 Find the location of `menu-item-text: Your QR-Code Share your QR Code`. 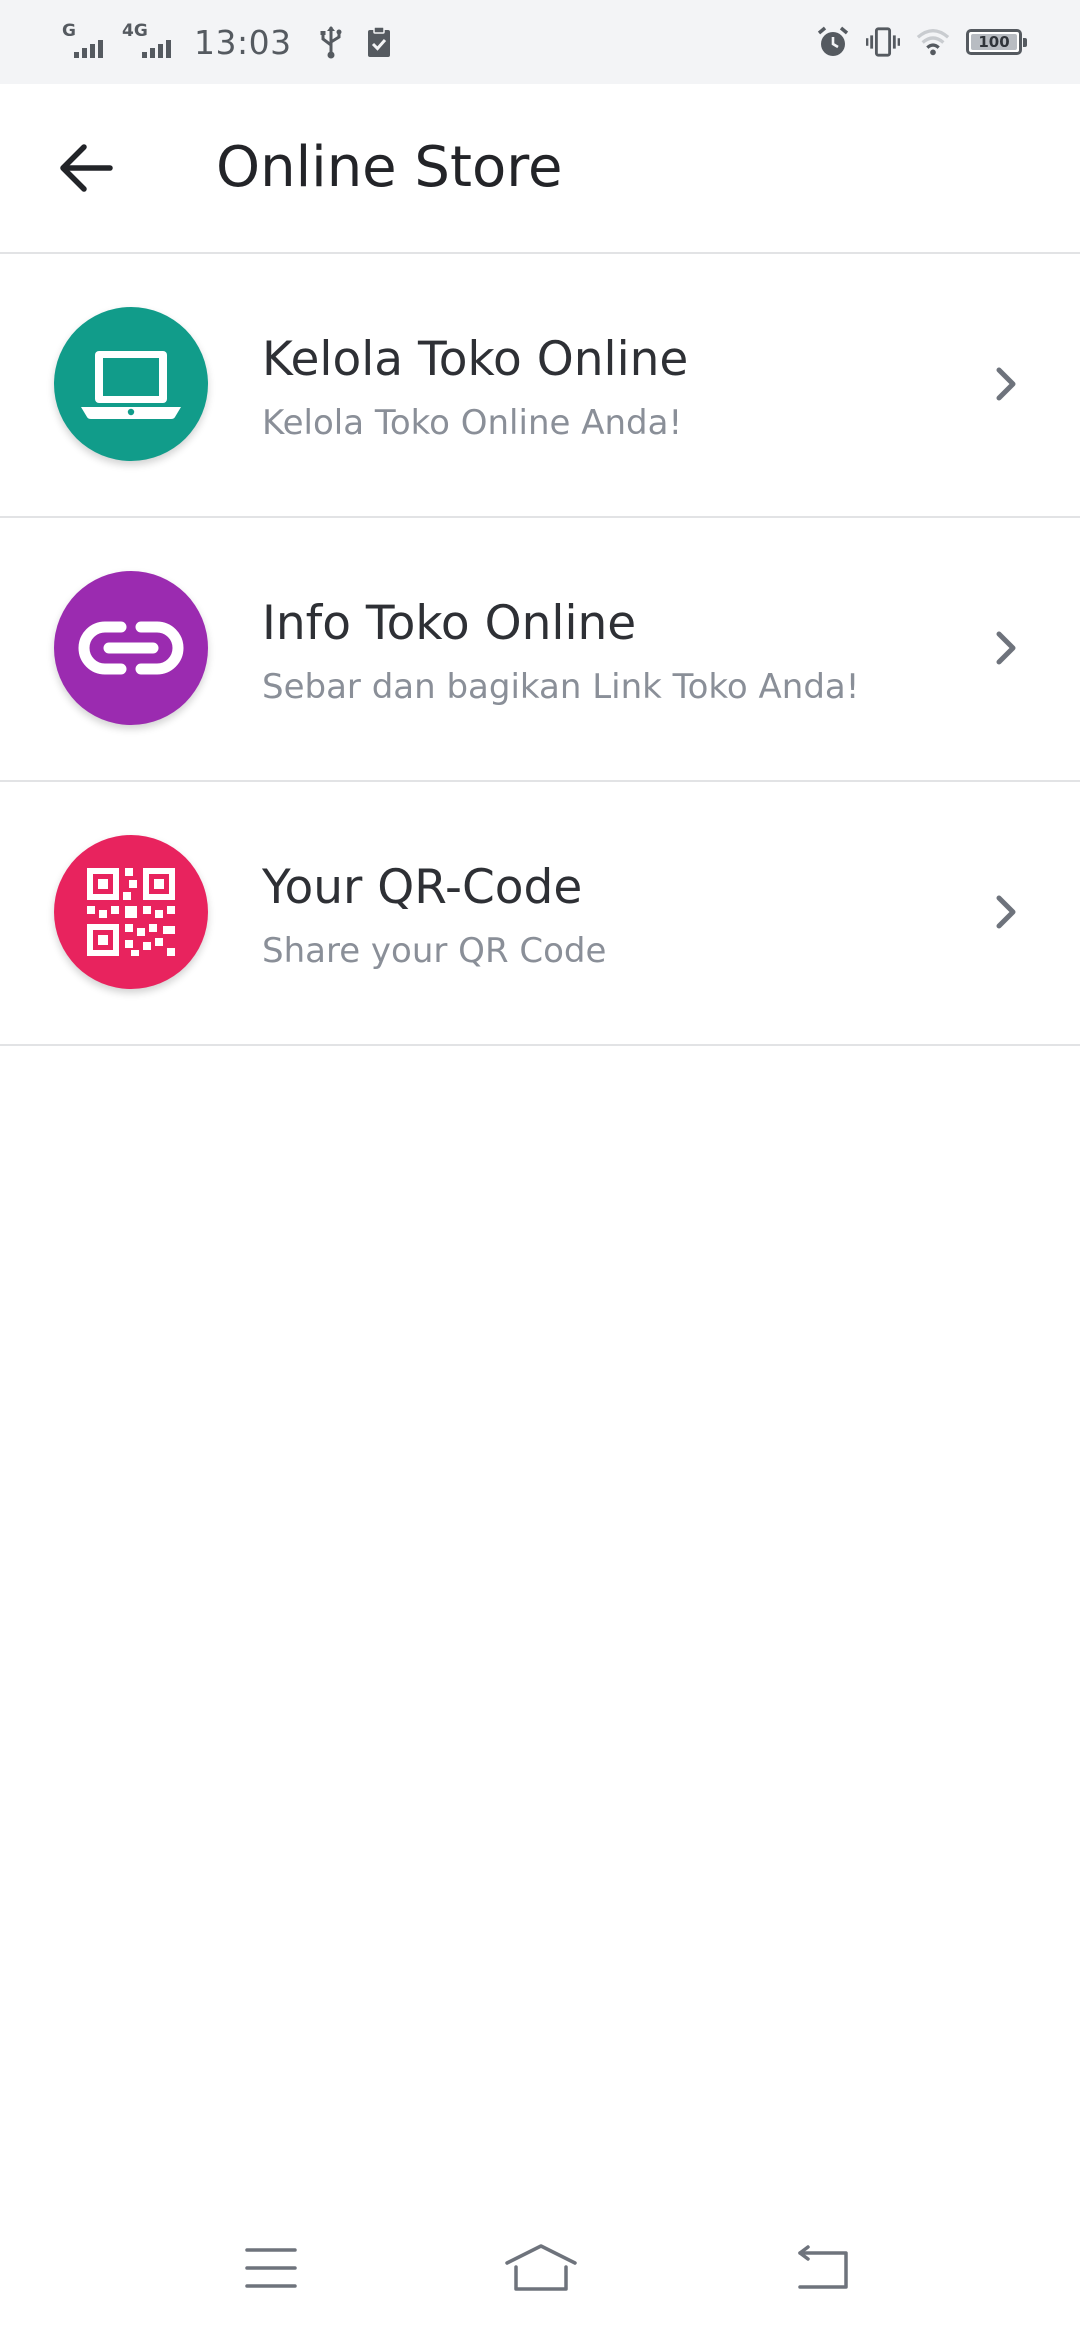

menu-item-text: Your QR-Code Share your QR Code is located at coordinates (612, 916).